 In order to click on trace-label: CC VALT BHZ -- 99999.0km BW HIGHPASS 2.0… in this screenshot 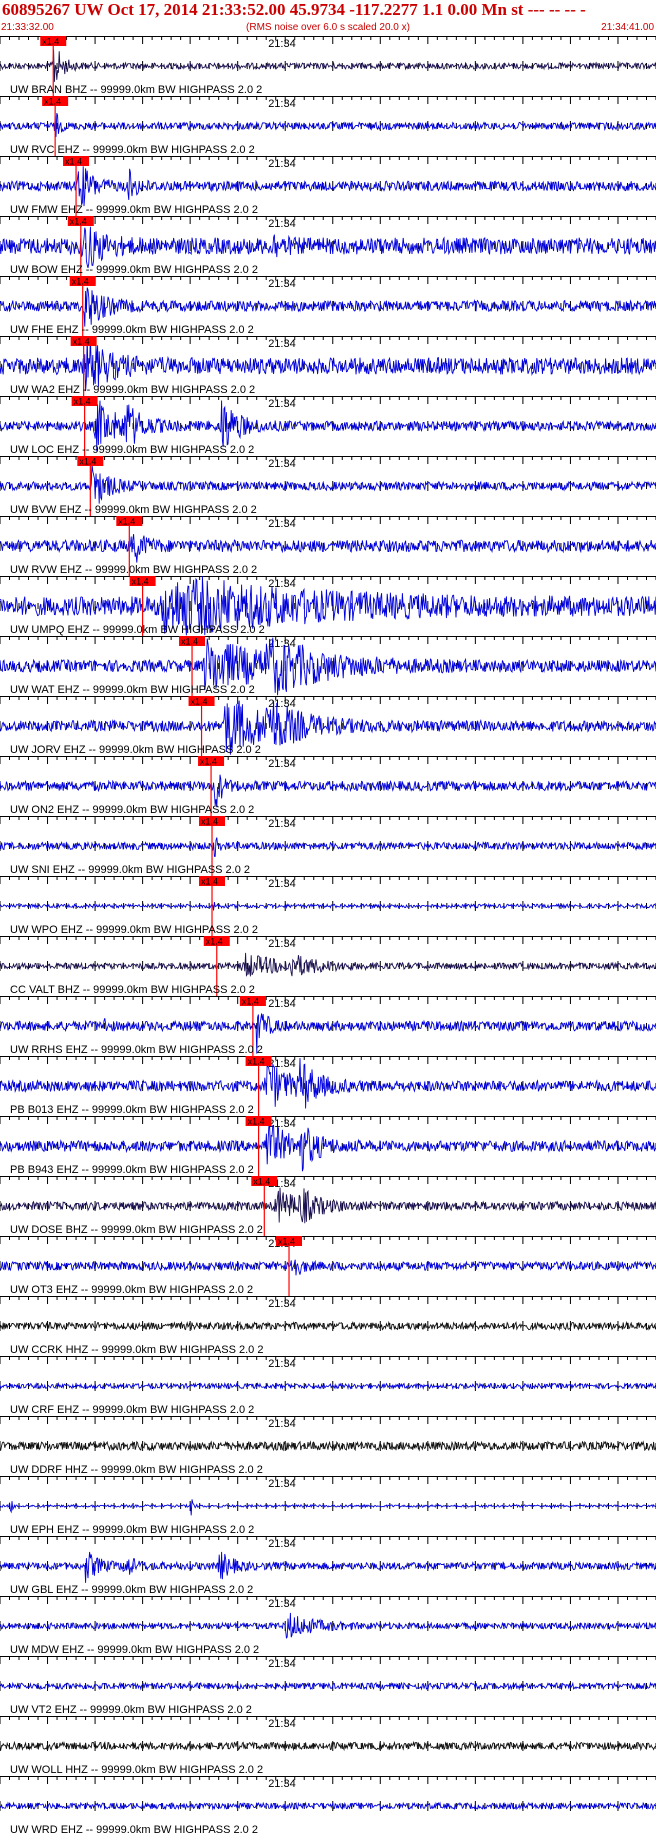, I will do `click(132, 990)`.